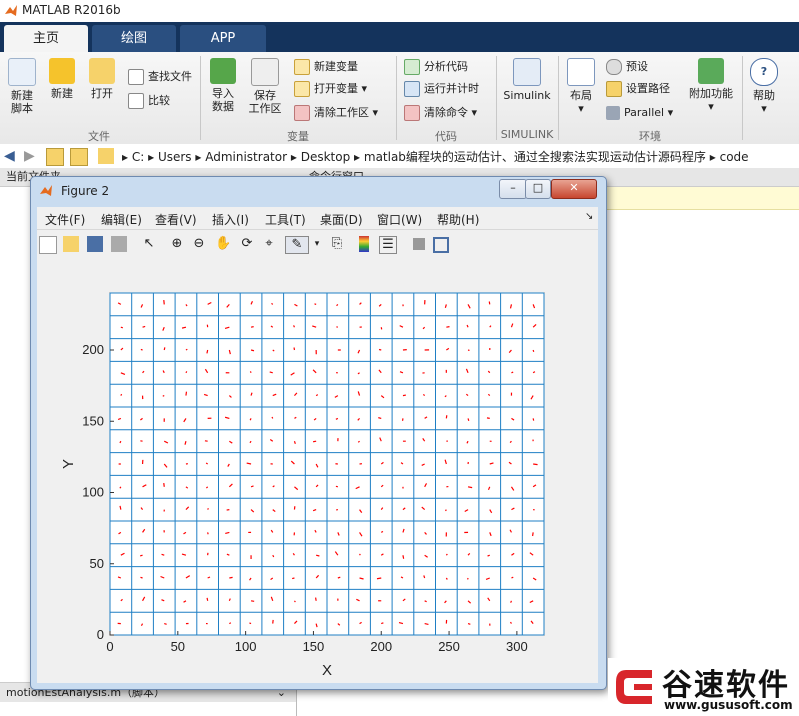  Describe the element at coordinates (149, 244) in the screenshot. I see `pointer-icon: ↖` at that location.